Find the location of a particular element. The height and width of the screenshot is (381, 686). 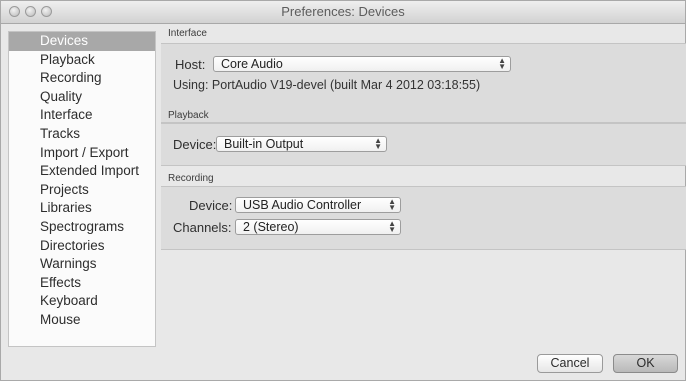

host-popup-value: Core Audio is located at coordinates (252, 64).